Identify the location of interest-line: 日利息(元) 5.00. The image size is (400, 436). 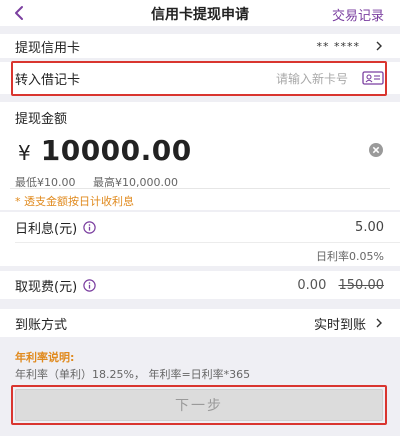
(199, 227).